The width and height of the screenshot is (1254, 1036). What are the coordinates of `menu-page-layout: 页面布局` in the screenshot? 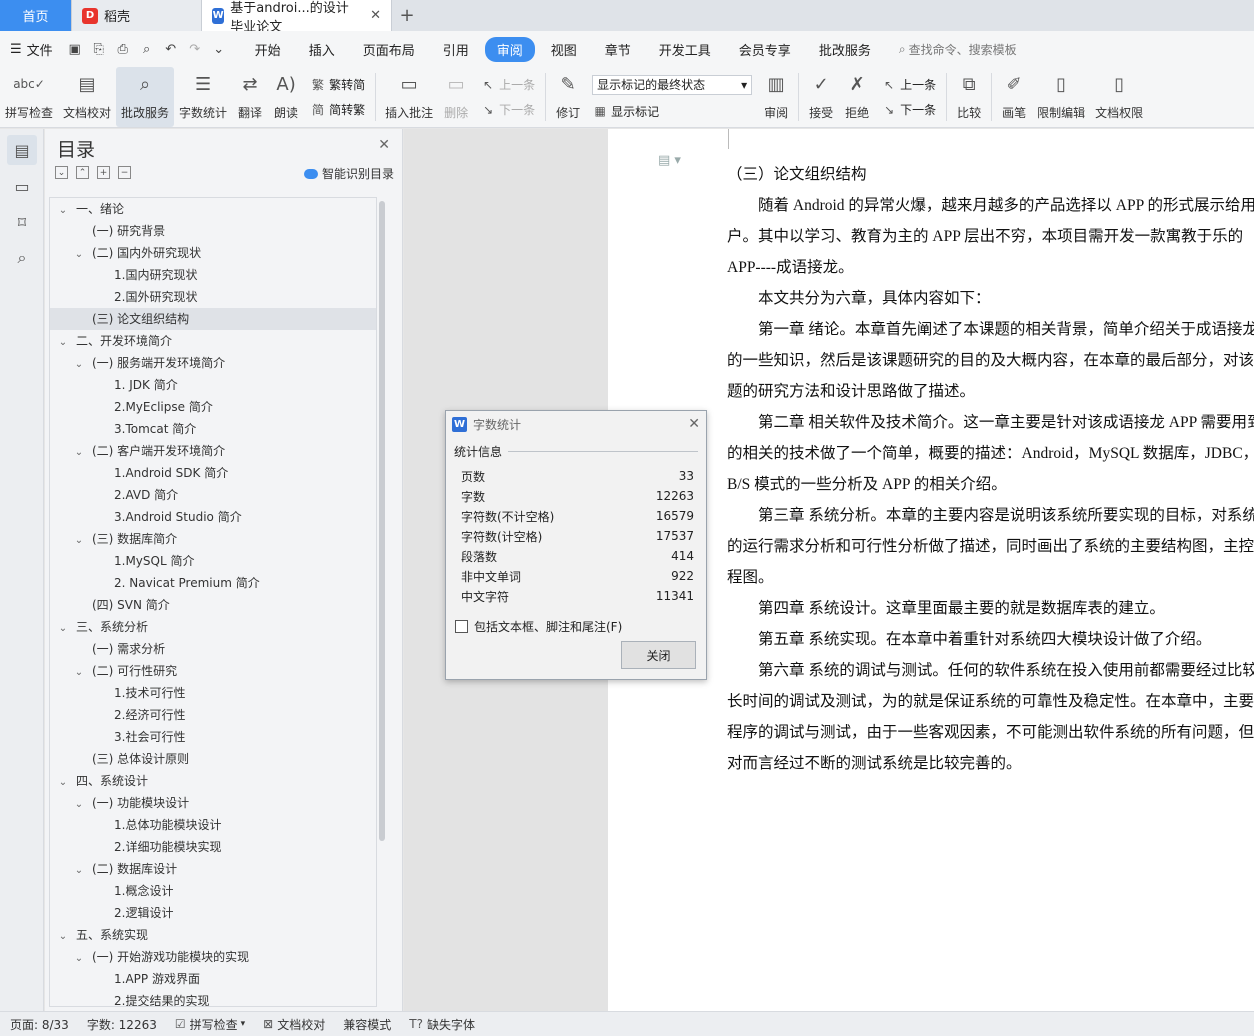 It's located at (389, 49).